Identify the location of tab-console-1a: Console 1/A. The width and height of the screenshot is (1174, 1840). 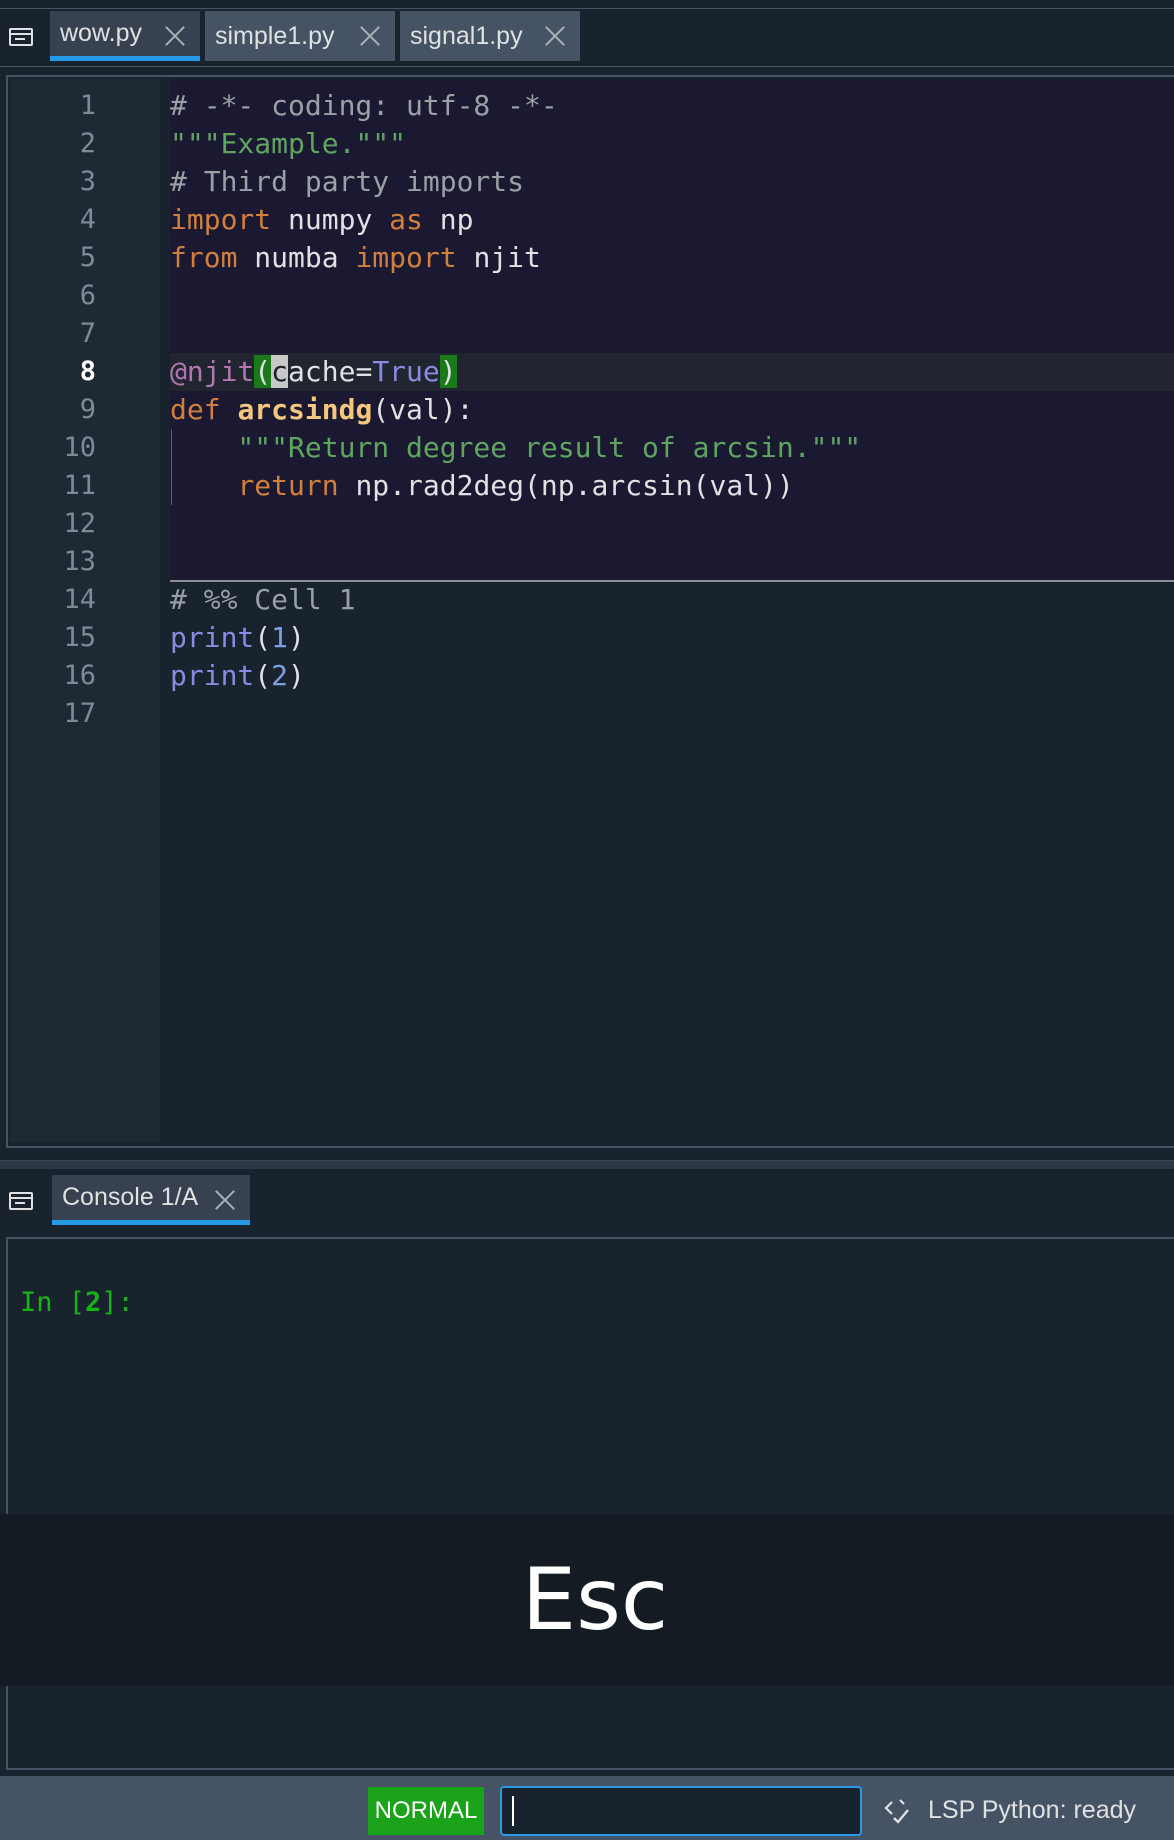
(151, 1200).